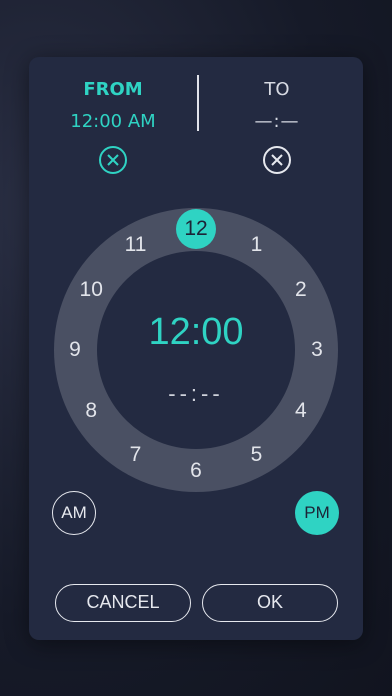 This screenshot has height=696, width=392. Describe the element at coordinates (277, 122) in the screenshot. I see `to-time-value: —:—` at that location.